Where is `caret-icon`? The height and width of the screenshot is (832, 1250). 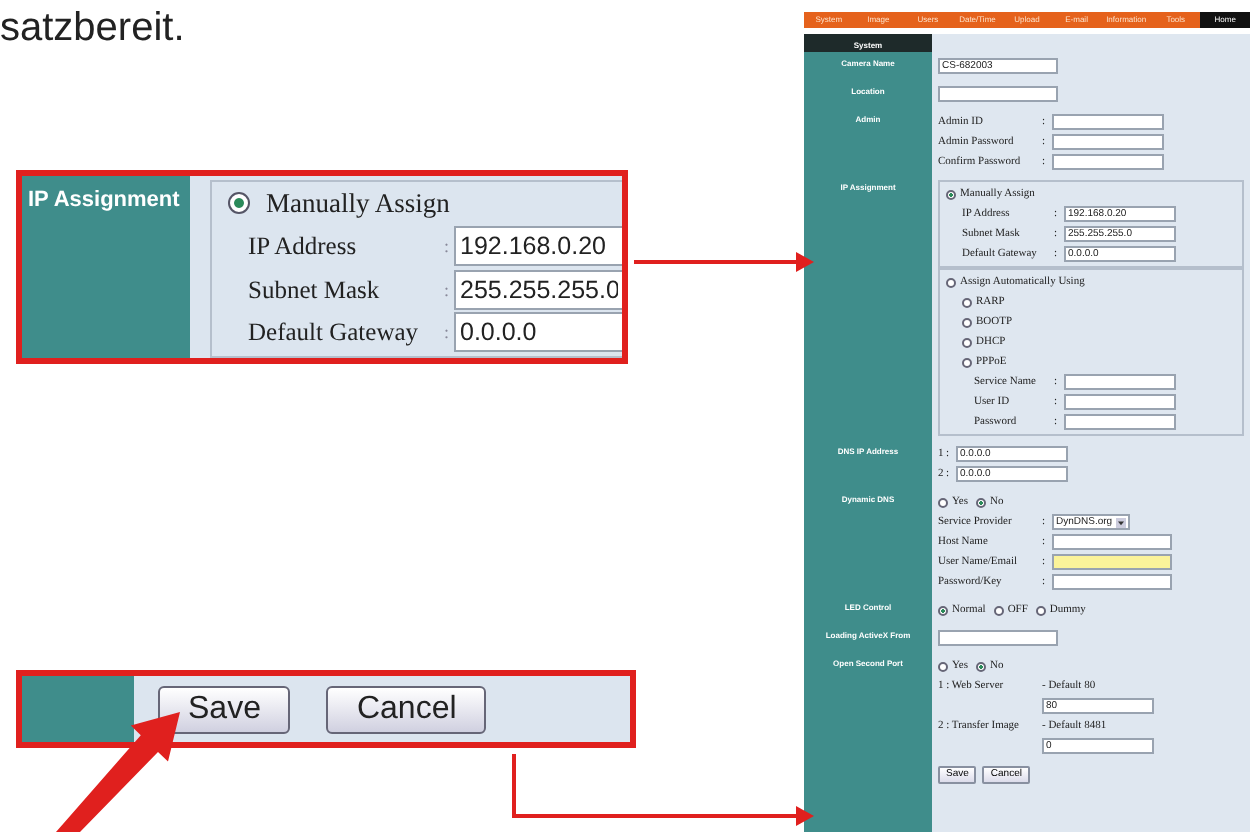 caret-icon is located at coordinates (1121, 522).